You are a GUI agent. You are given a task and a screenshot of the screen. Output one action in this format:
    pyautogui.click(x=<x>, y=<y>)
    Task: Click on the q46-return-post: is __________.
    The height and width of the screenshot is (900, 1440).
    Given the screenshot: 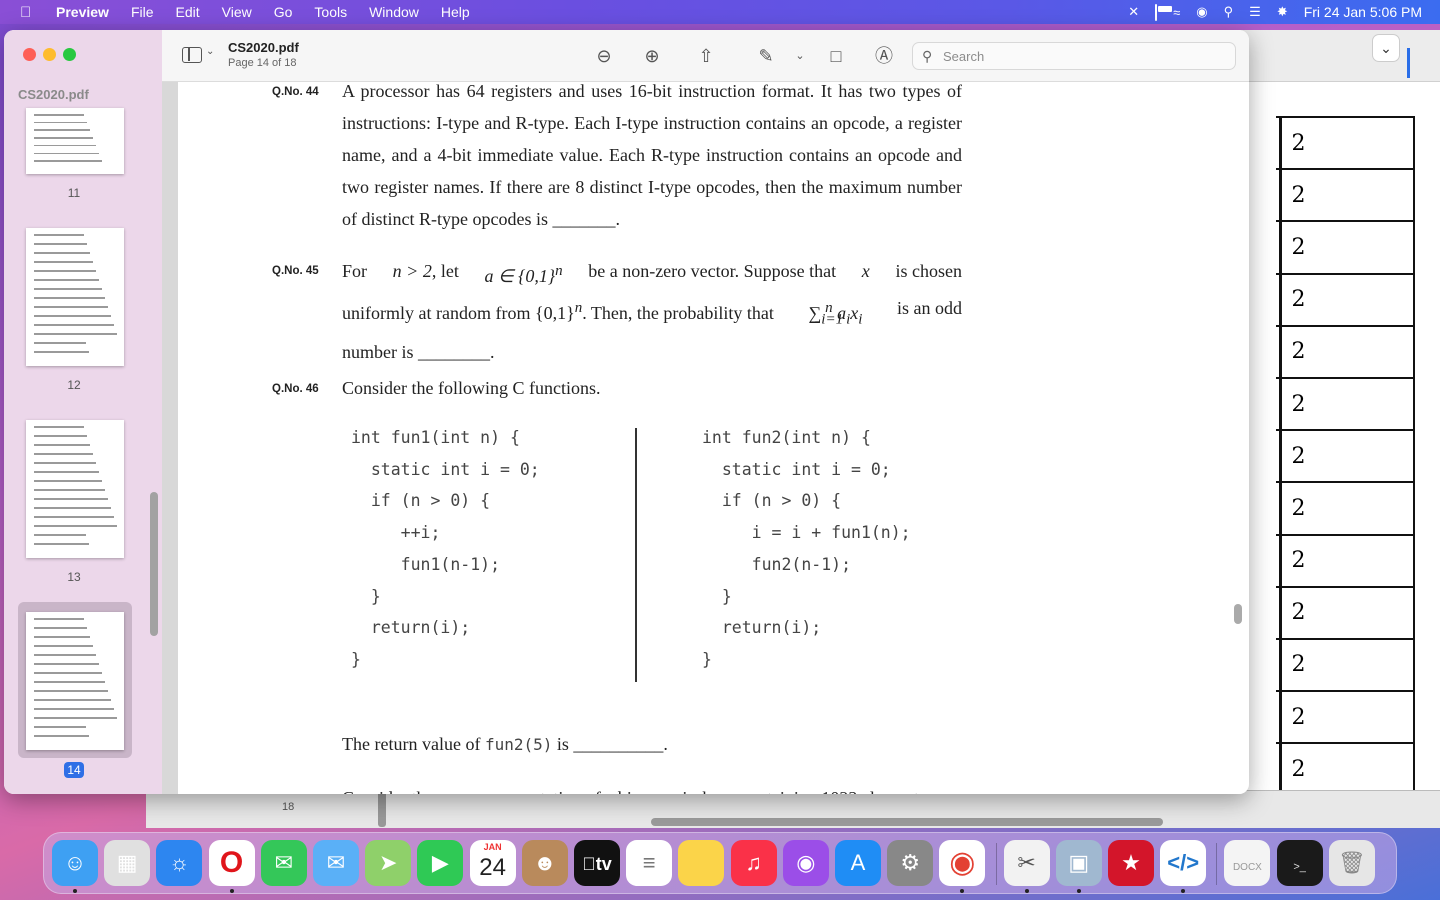 What is the action you would take?
    pyautogui.click(x=612, y=744)
    